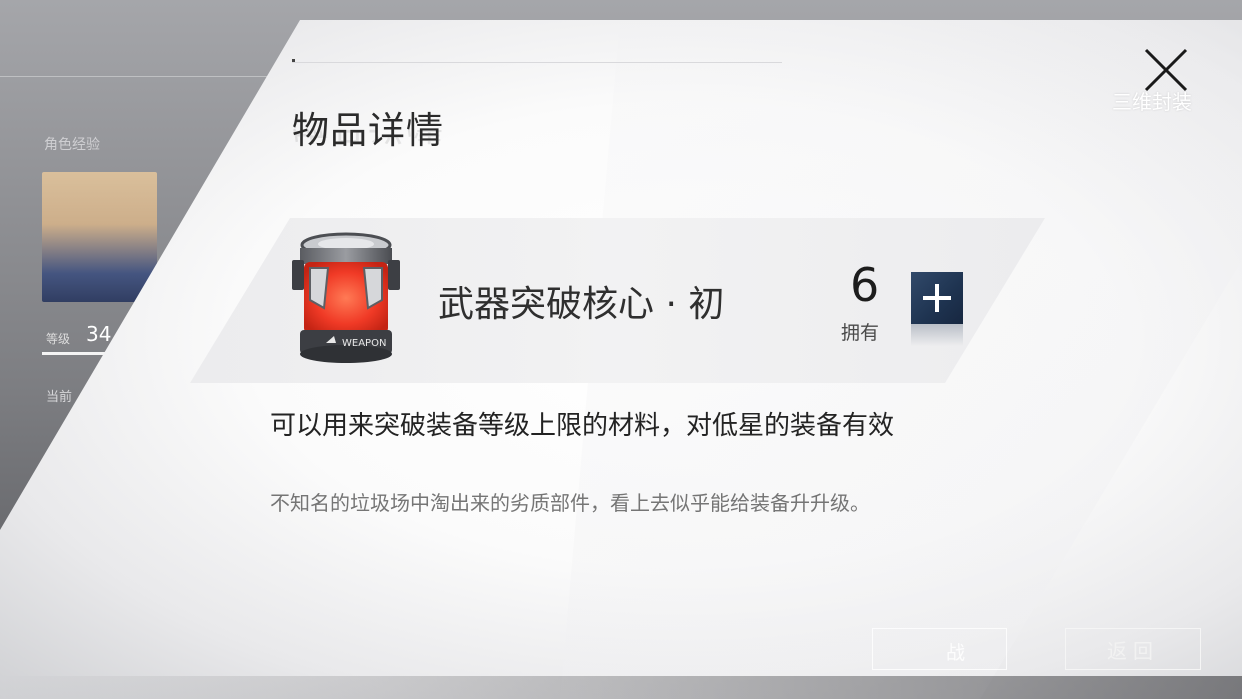 Image resolution: width=1242 pixels, height=699 pixels. I want to click on bottom-band, so click(621, 687).